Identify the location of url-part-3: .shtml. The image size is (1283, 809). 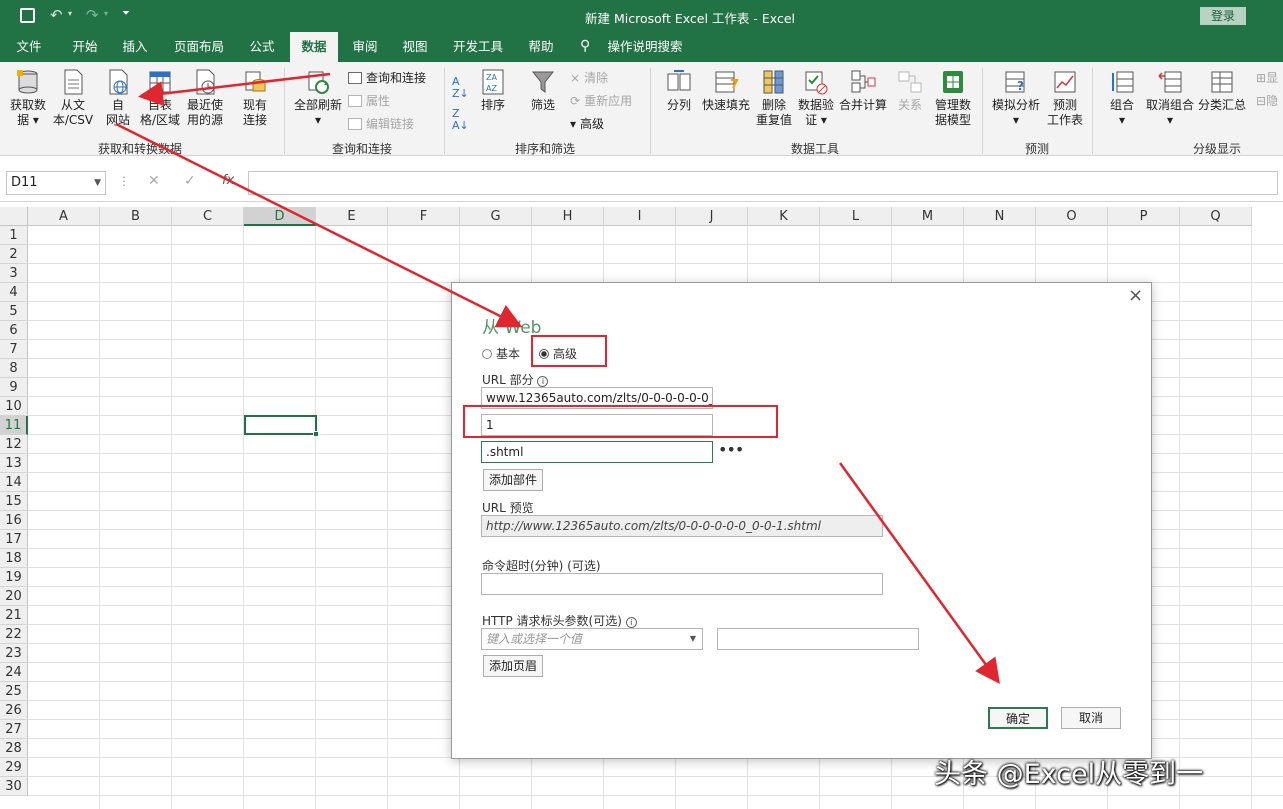
(597, 452).